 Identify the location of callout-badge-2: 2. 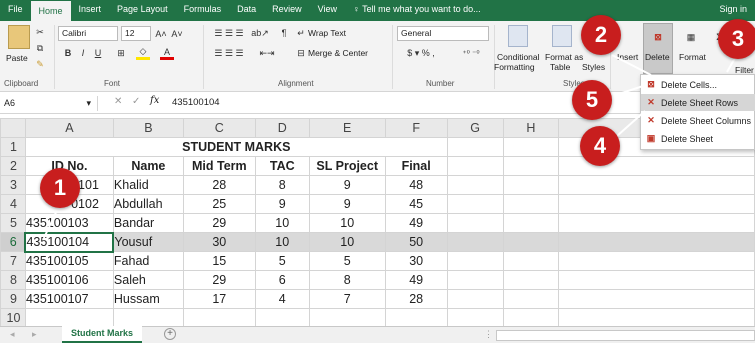
(601, 35).